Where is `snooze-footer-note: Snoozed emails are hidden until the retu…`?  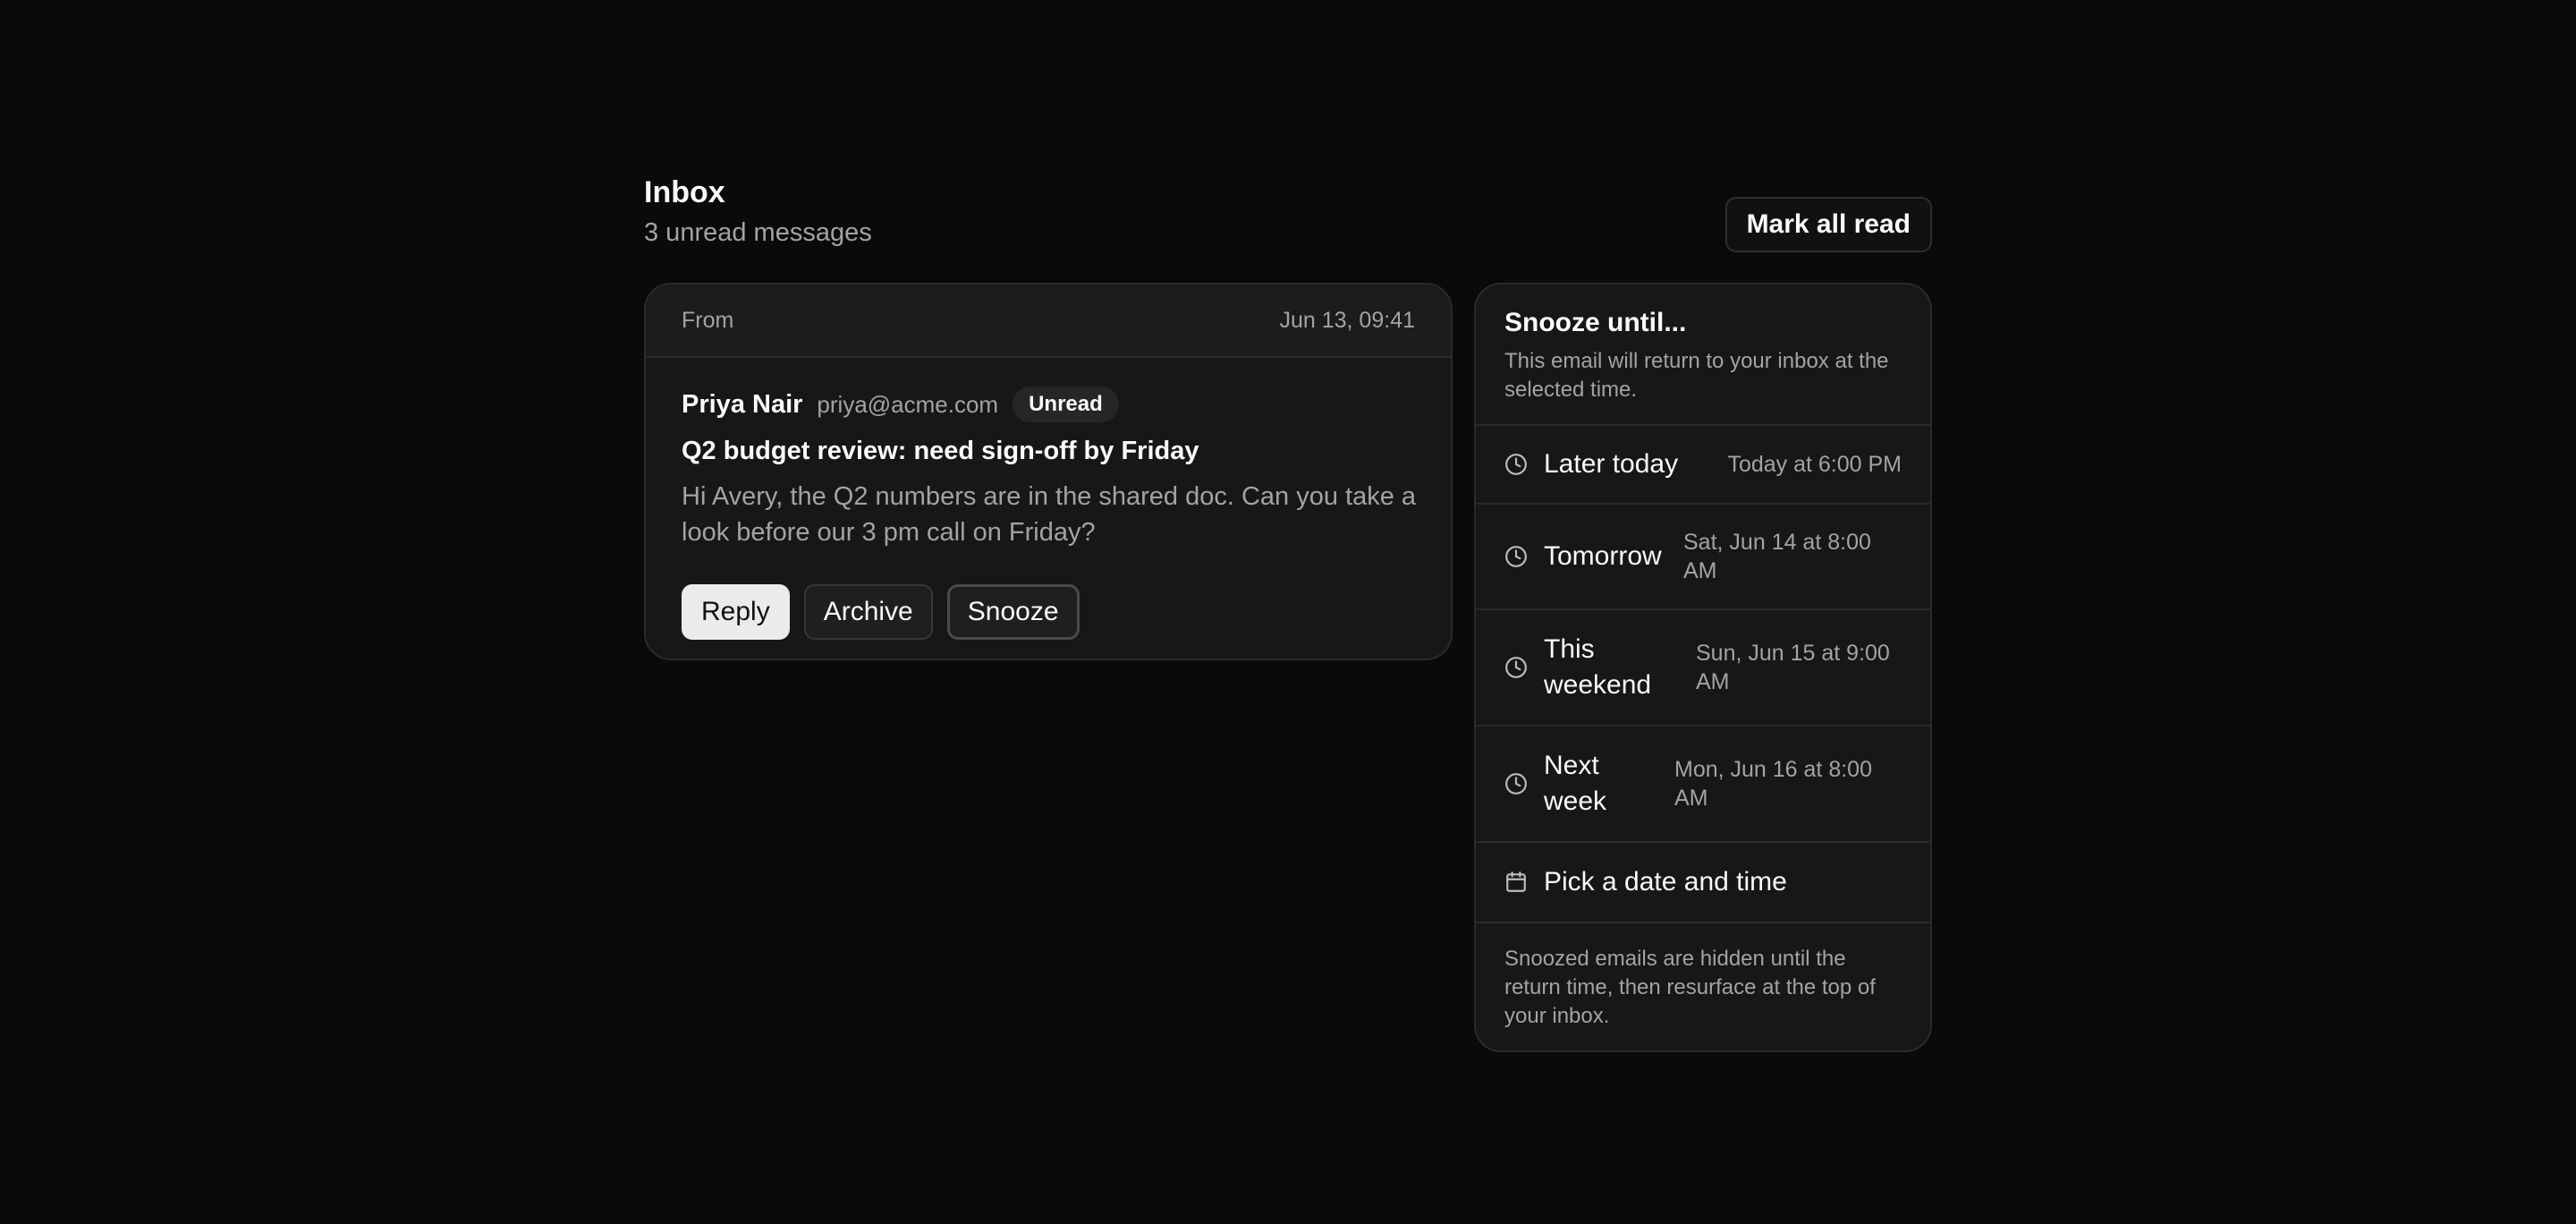 snooze-footer-note: Snoozed emails are hidden until the retu… is located at coordinates (1690, 988).